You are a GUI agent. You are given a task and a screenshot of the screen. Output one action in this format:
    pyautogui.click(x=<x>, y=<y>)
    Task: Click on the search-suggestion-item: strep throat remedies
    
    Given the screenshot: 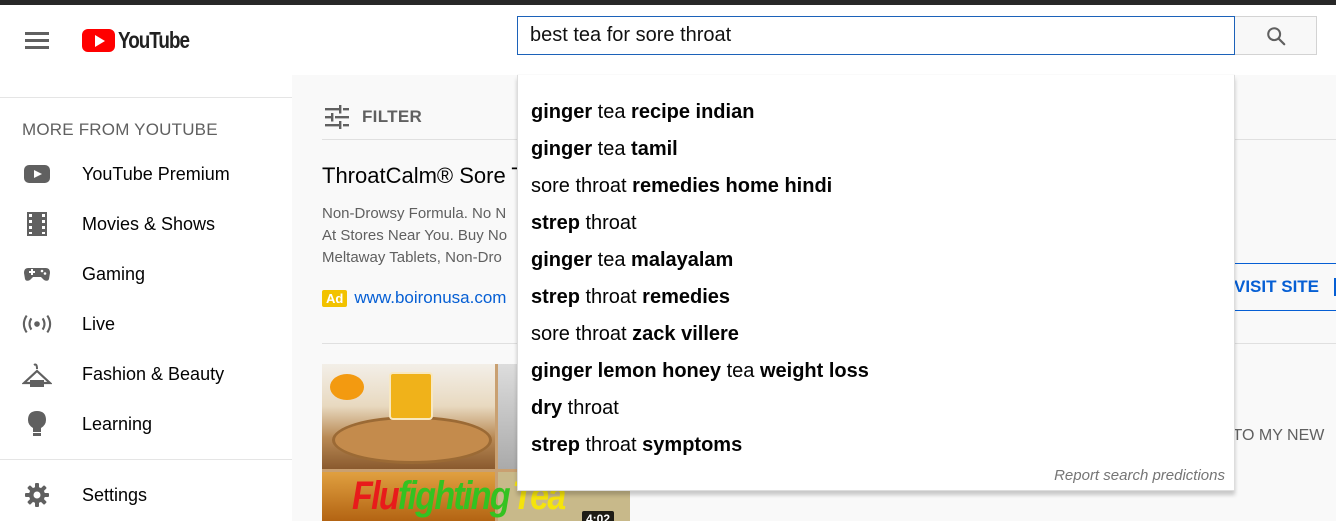 What is the action you would take?
    pyautogui.click(x=876, y=297)
    